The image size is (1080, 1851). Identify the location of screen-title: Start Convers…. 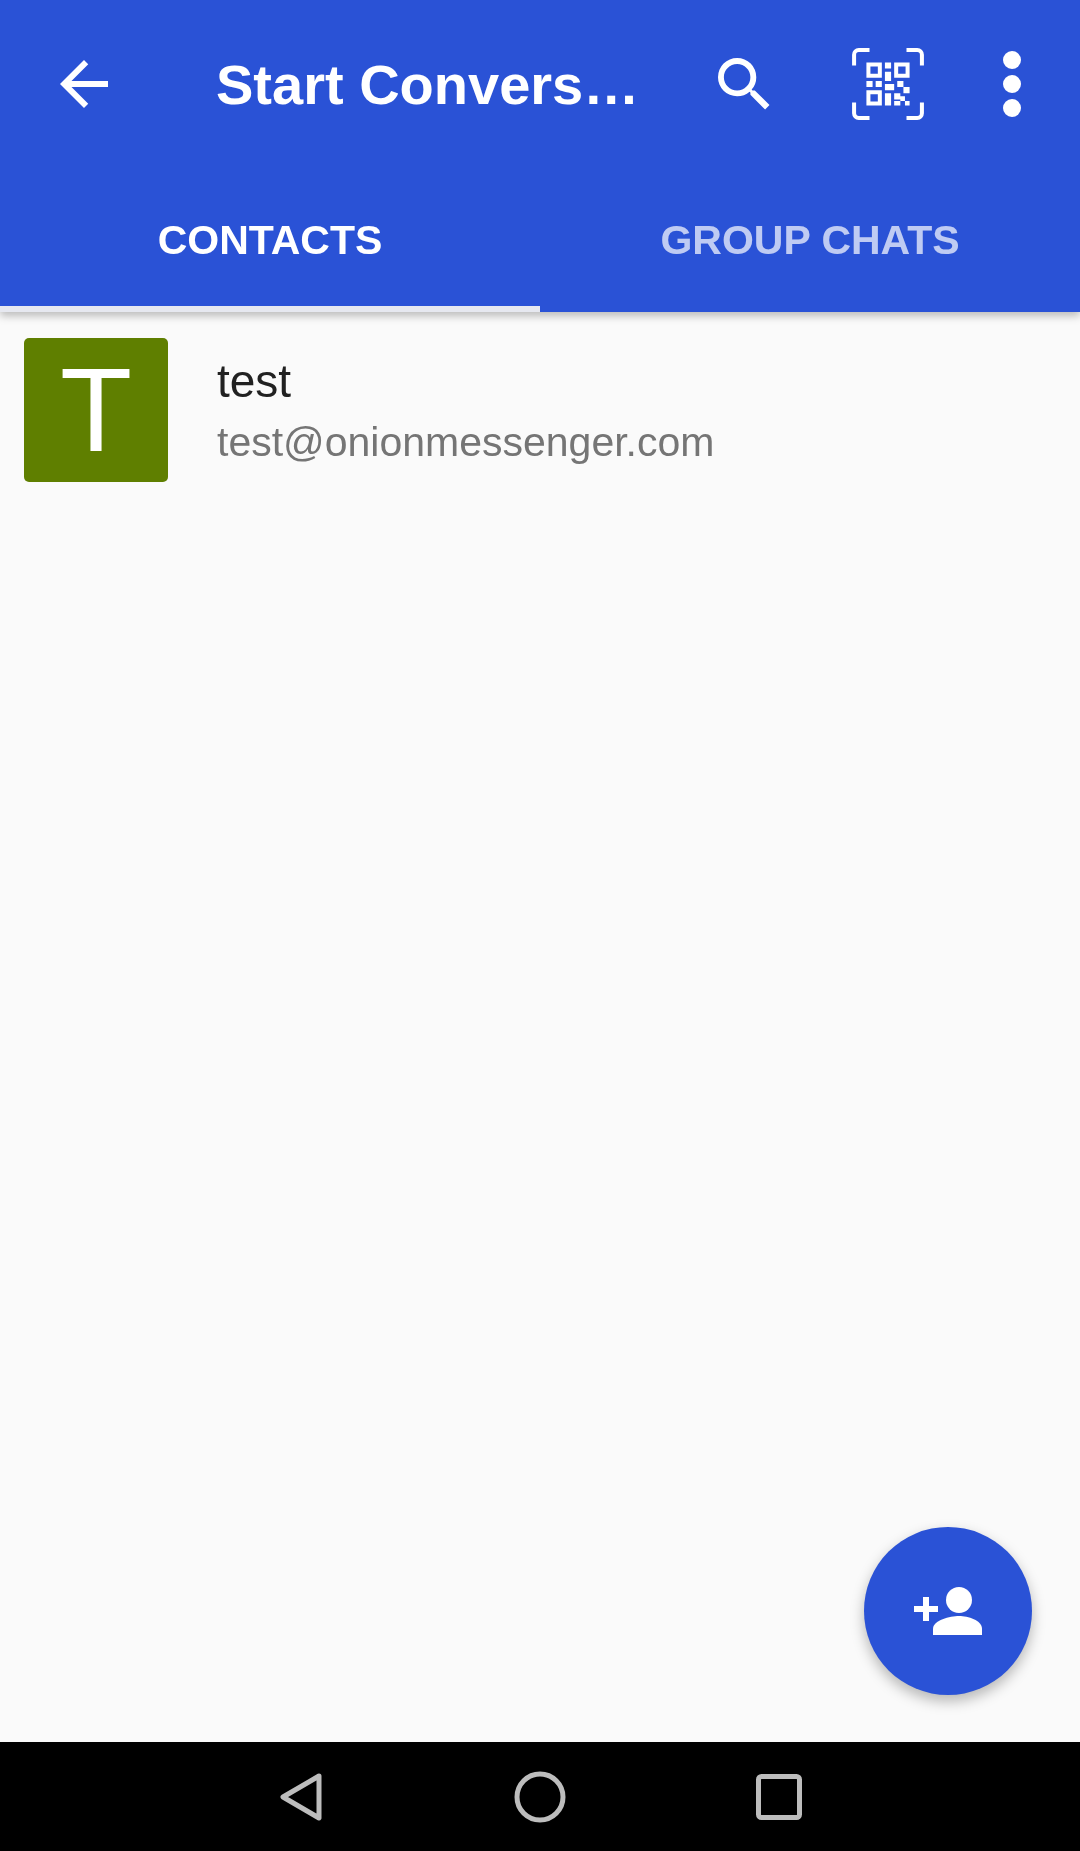
(428, 84).